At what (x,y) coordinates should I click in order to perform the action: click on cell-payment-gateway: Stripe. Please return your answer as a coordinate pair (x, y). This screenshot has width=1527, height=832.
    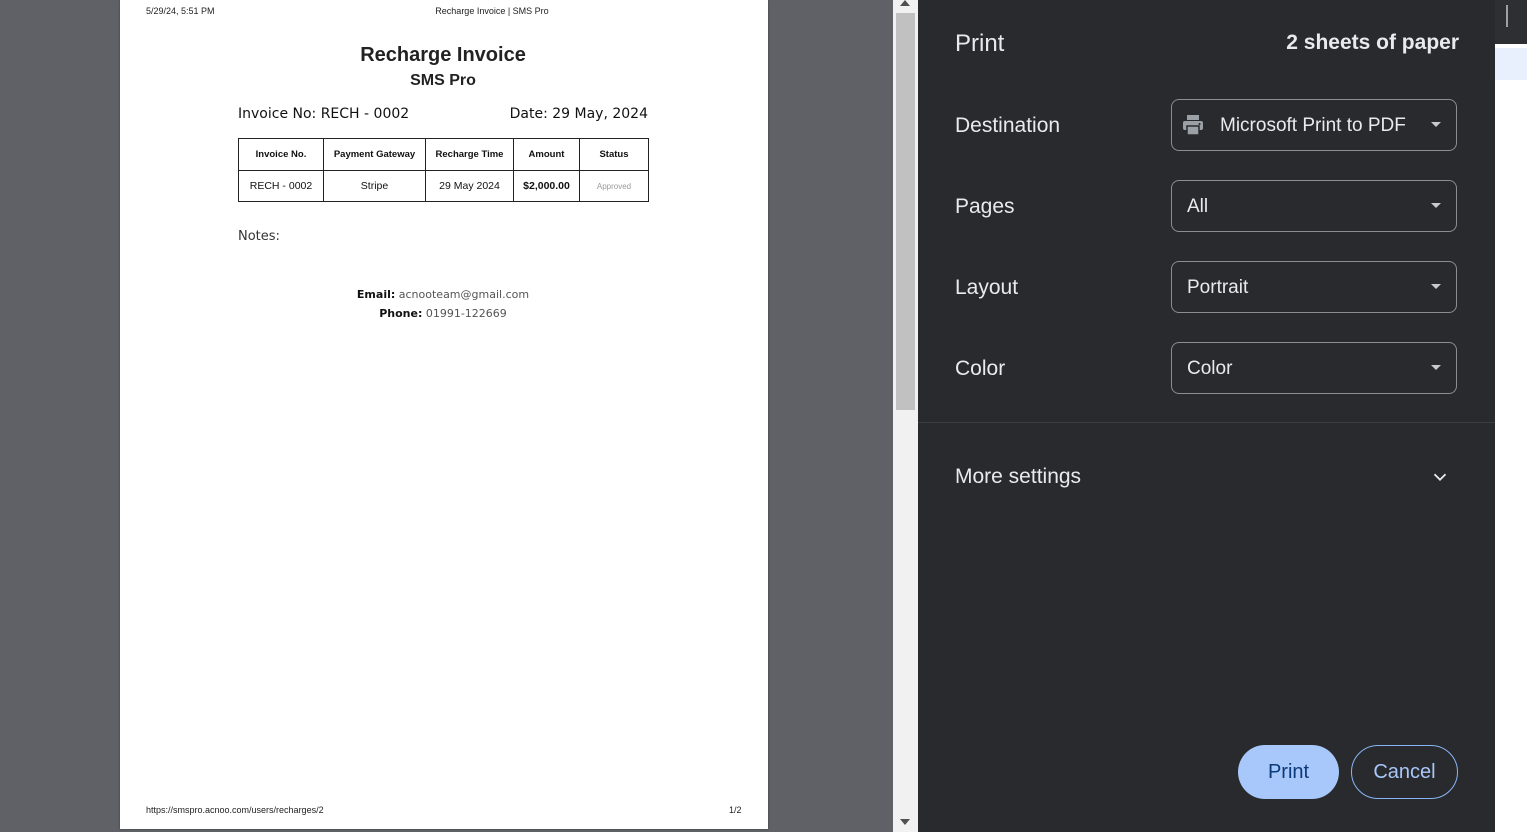
    Looking at the image, I should click on (374, 186).